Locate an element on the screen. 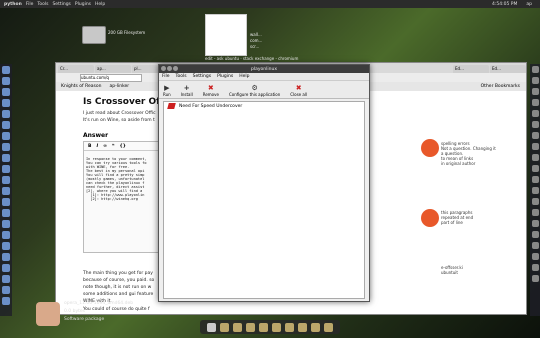  package-type: Software package is located at coordinates (84, 319).